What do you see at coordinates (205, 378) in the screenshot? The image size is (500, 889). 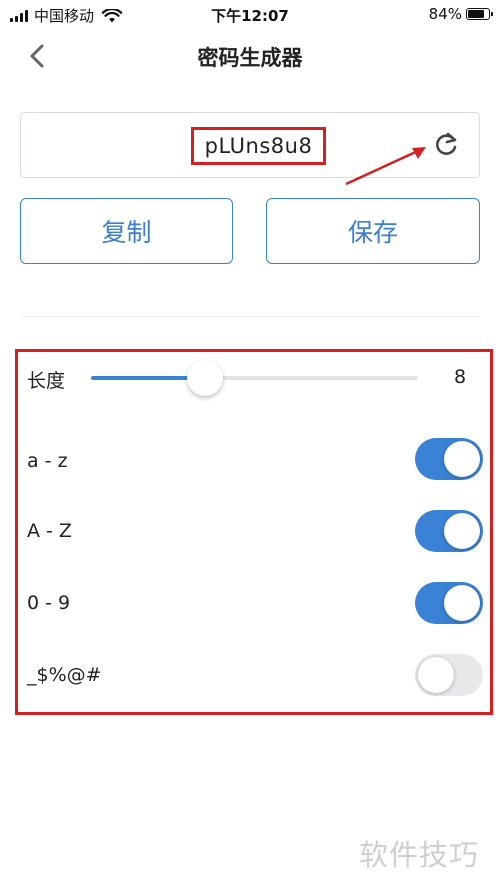 I see `length-slider-thumb` at bounding box center [205, 378].